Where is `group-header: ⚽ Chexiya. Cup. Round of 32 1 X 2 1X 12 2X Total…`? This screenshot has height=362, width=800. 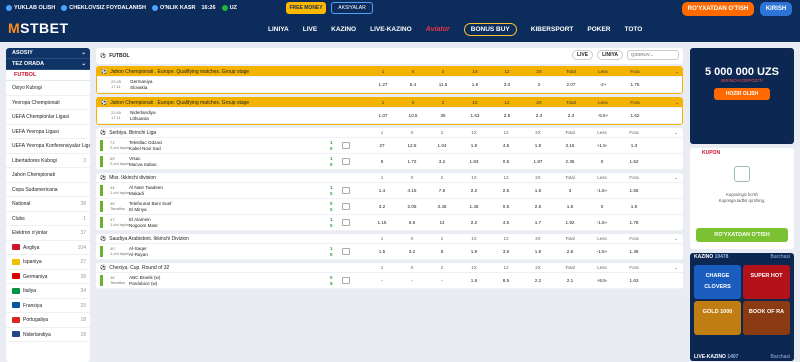
group-header: ⚽ Chexiya. Cup. Round of 32 1 X 2 1X 12 2X Total… is located at coordinates (389, 268).